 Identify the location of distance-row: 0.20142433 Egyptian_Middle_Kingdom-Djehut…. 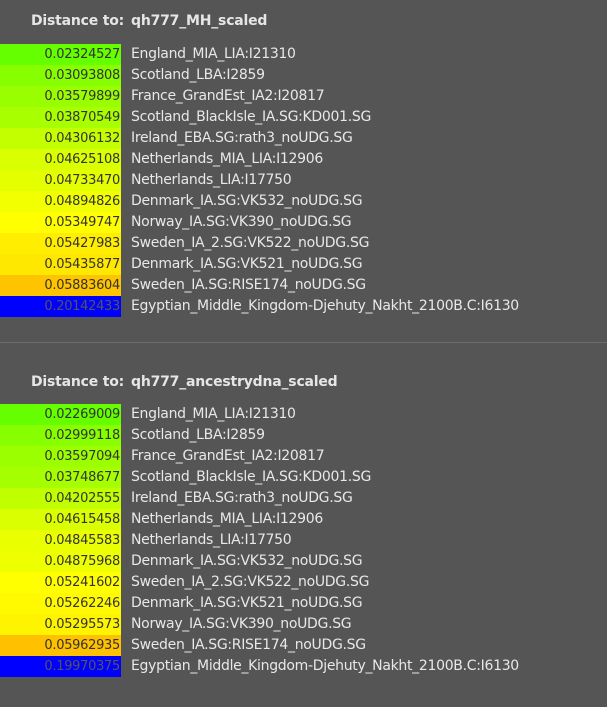
(303, 306).